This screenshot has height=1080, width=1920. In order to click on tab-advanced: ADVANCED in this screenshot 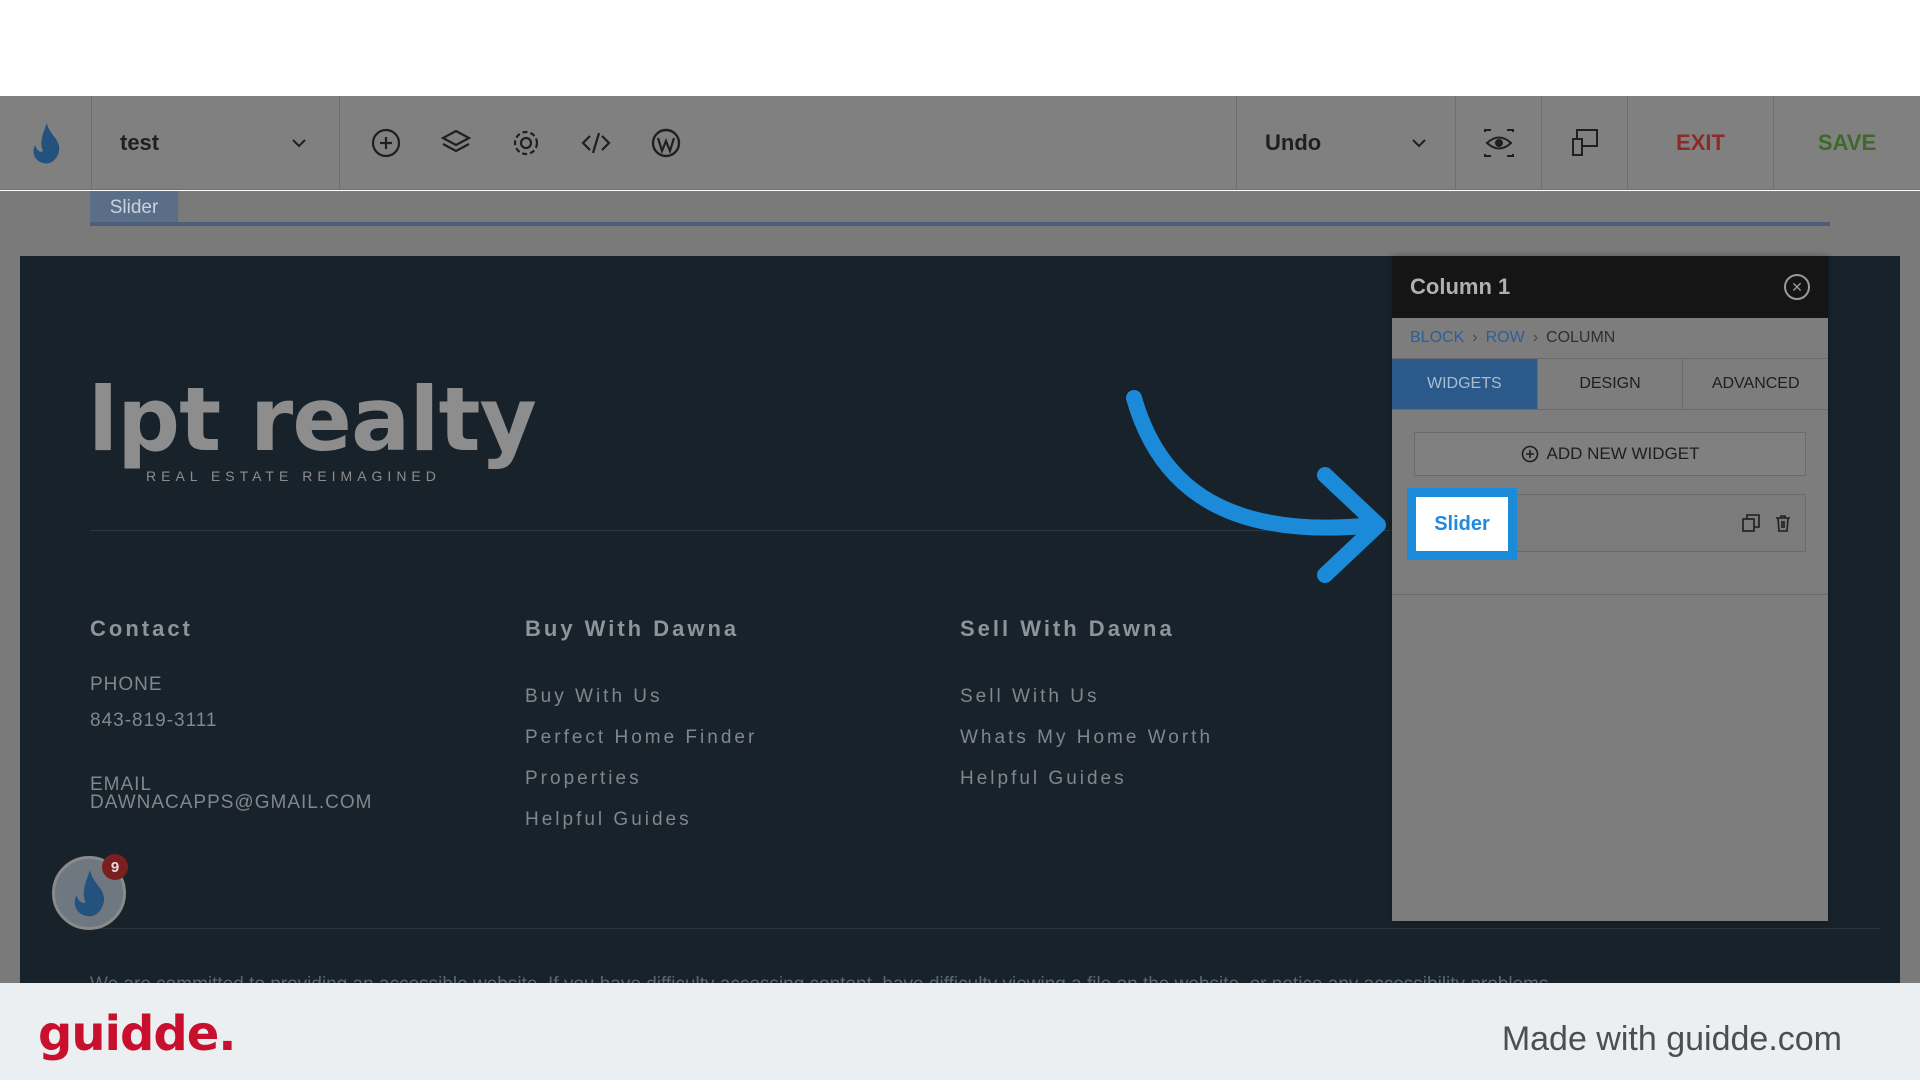, I will do `click(1755, 384)`.